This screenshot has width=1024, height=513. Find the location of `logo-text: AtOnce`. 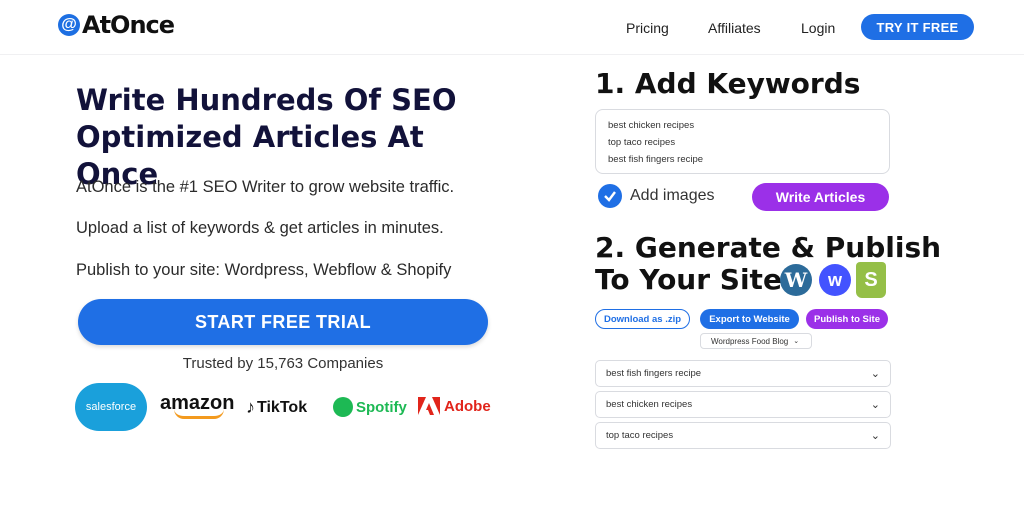

logo-text: AtOnce is located at coordinates (128, 25).